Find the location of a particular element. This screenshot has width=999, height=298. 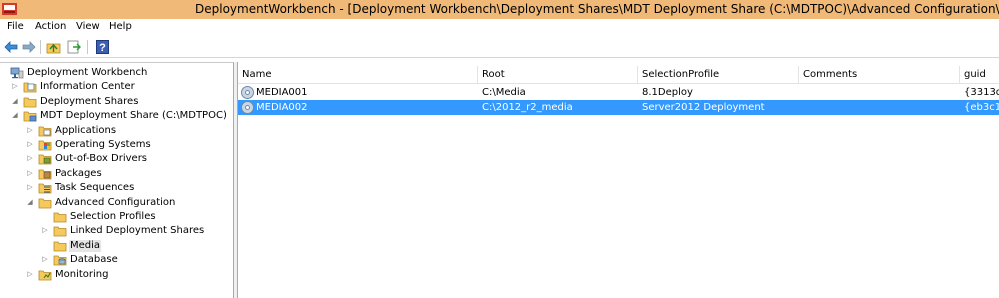

back-button is located at coordinates (11, 47).